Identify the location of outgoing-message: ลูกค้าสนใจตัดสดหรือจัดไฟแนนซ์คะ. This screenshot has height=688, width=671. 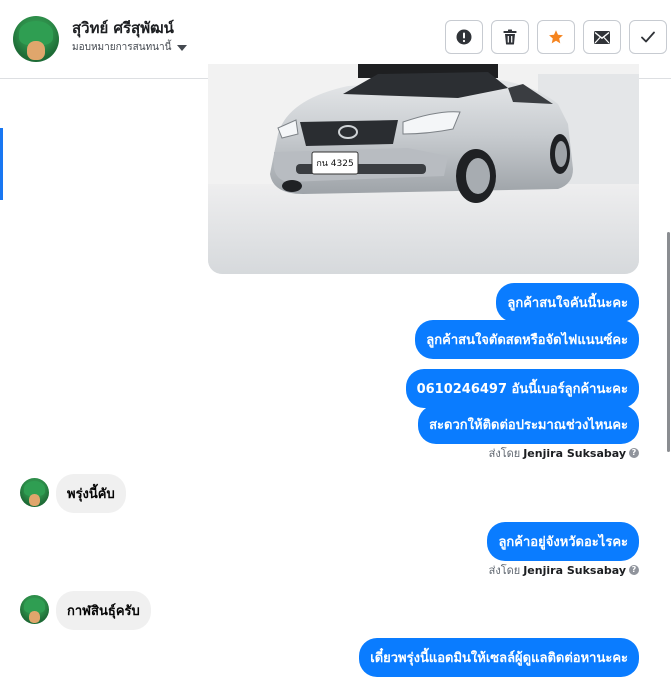
(527, 339).